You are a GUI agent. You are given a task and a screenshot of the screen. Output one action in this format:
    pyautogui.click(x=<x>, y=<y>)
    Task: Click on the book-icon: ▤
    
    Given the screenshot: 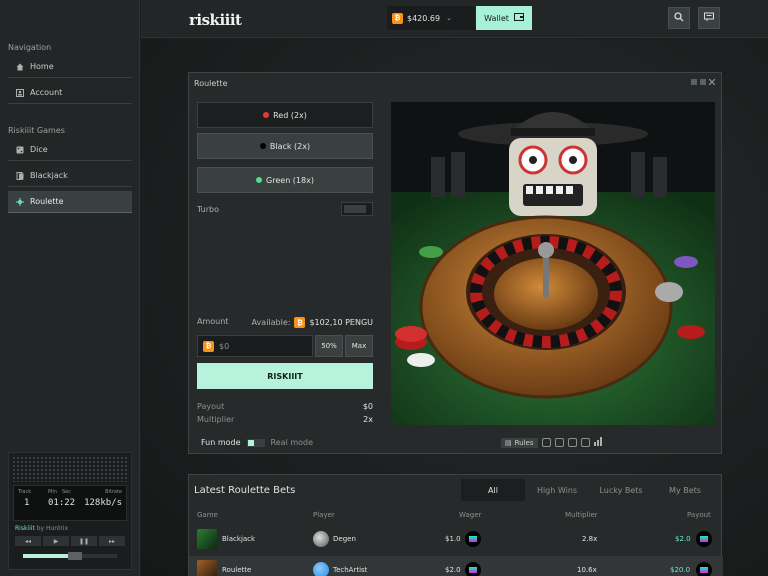 What is the action you would take?
    pyautogui.click(x=508, y=442)
    